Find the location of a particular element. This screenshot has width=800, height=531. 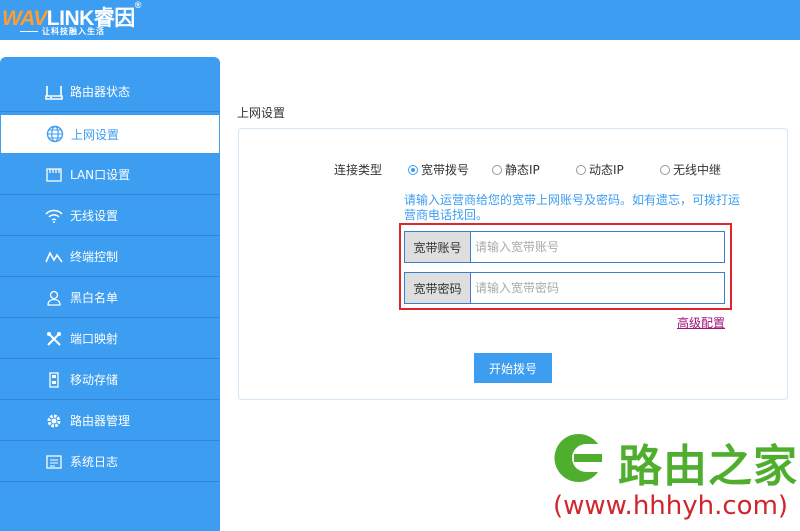

radio-label: 静态IP is located at coordinates (522, 170).